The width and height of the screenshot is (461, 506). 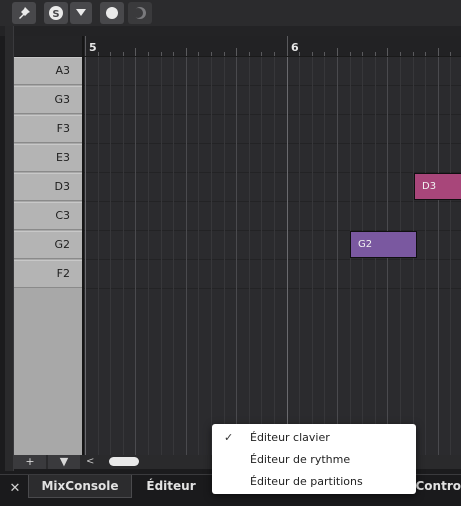 I want to click on ruler-corner, so click(x=48, y=46).